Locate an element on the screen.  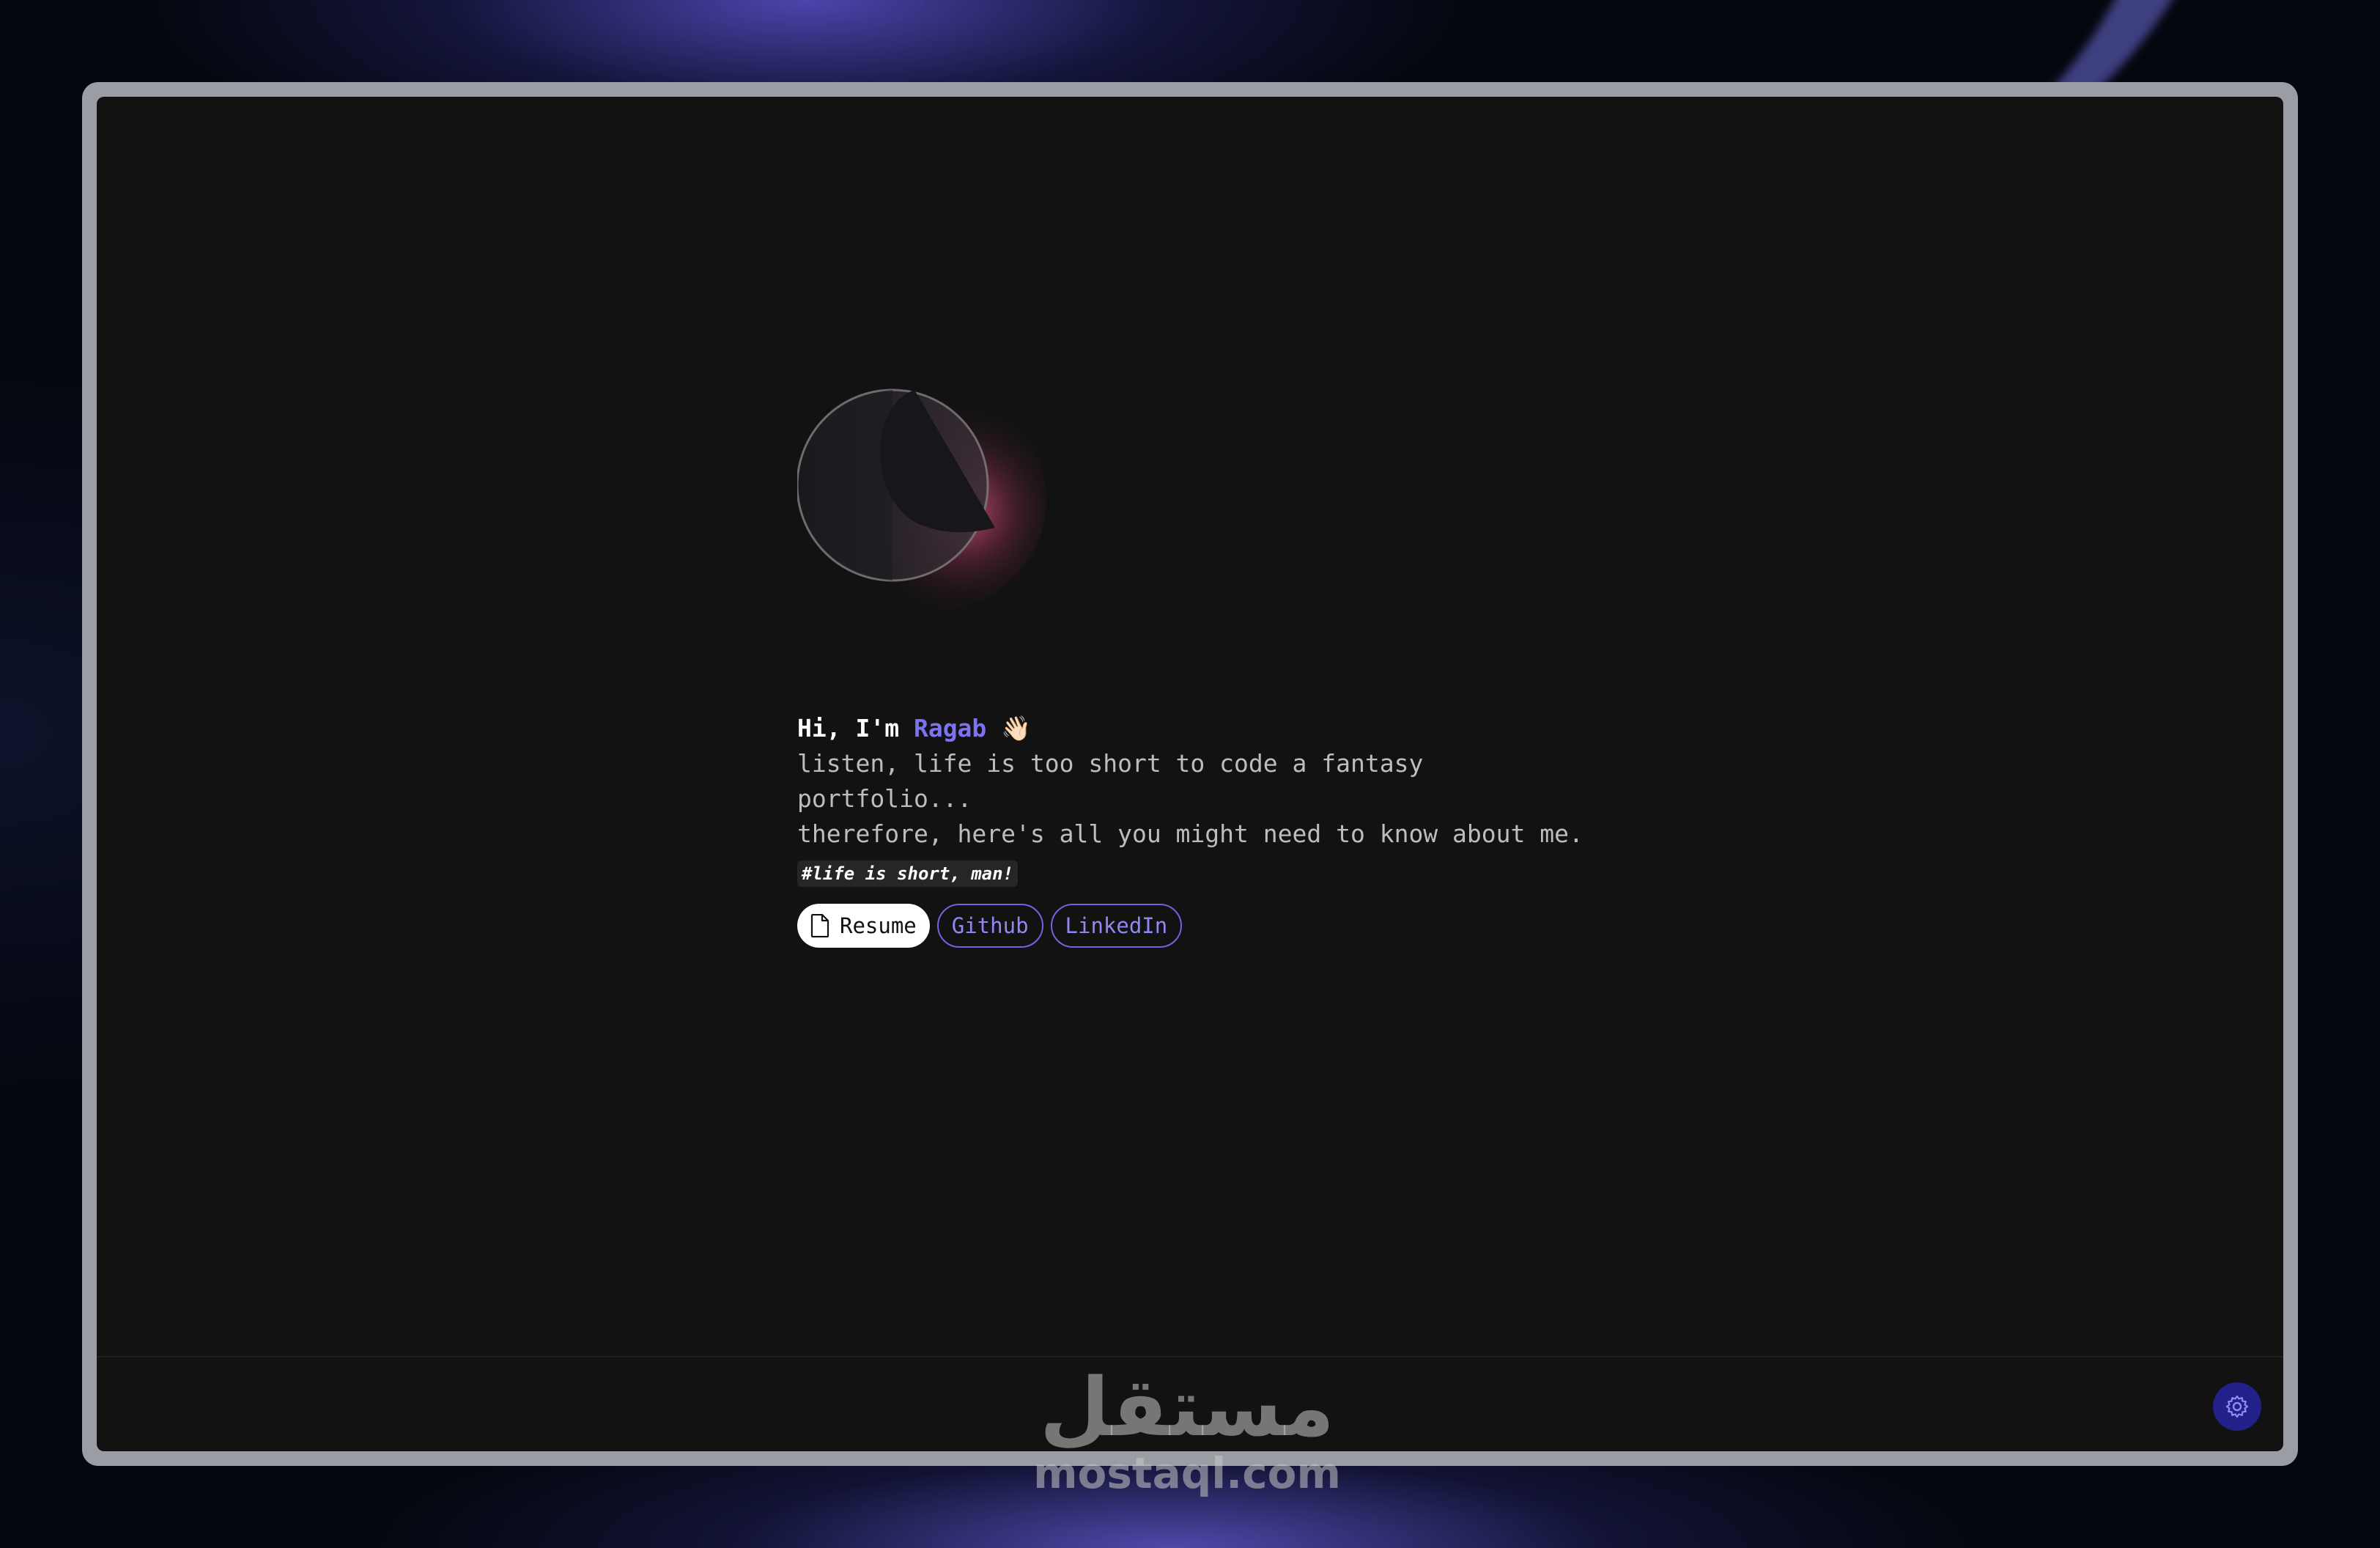
document-icon is located at coordinates (819, 925).